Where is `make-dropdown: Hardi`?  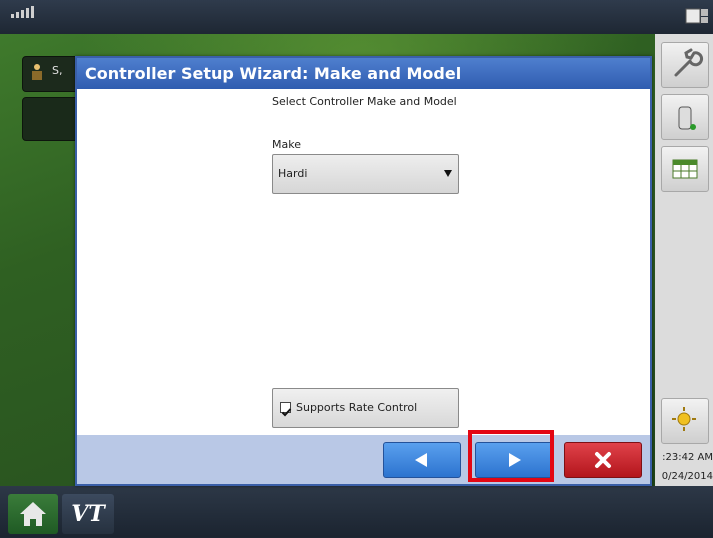 make-dropdown: Hardi is located at coordinates (365, 174).